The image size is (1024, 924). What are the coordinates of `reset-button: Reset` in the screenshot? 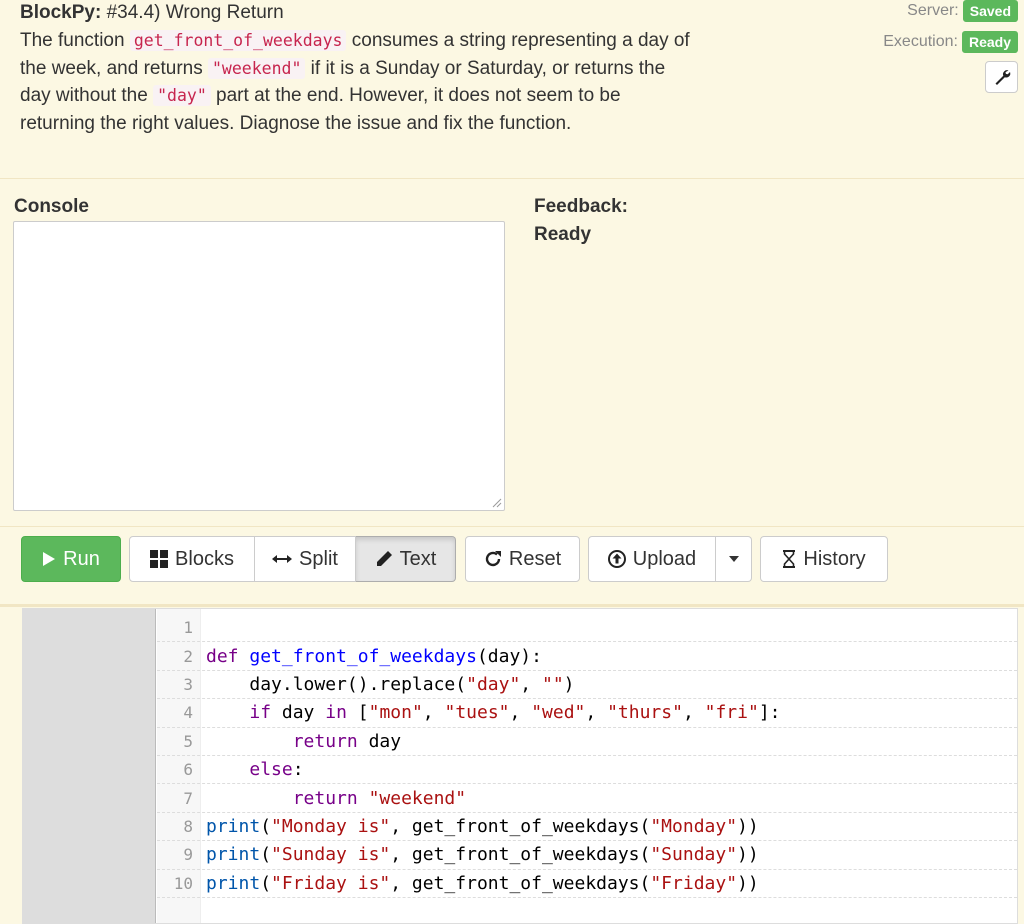 It's located at (522, 559).